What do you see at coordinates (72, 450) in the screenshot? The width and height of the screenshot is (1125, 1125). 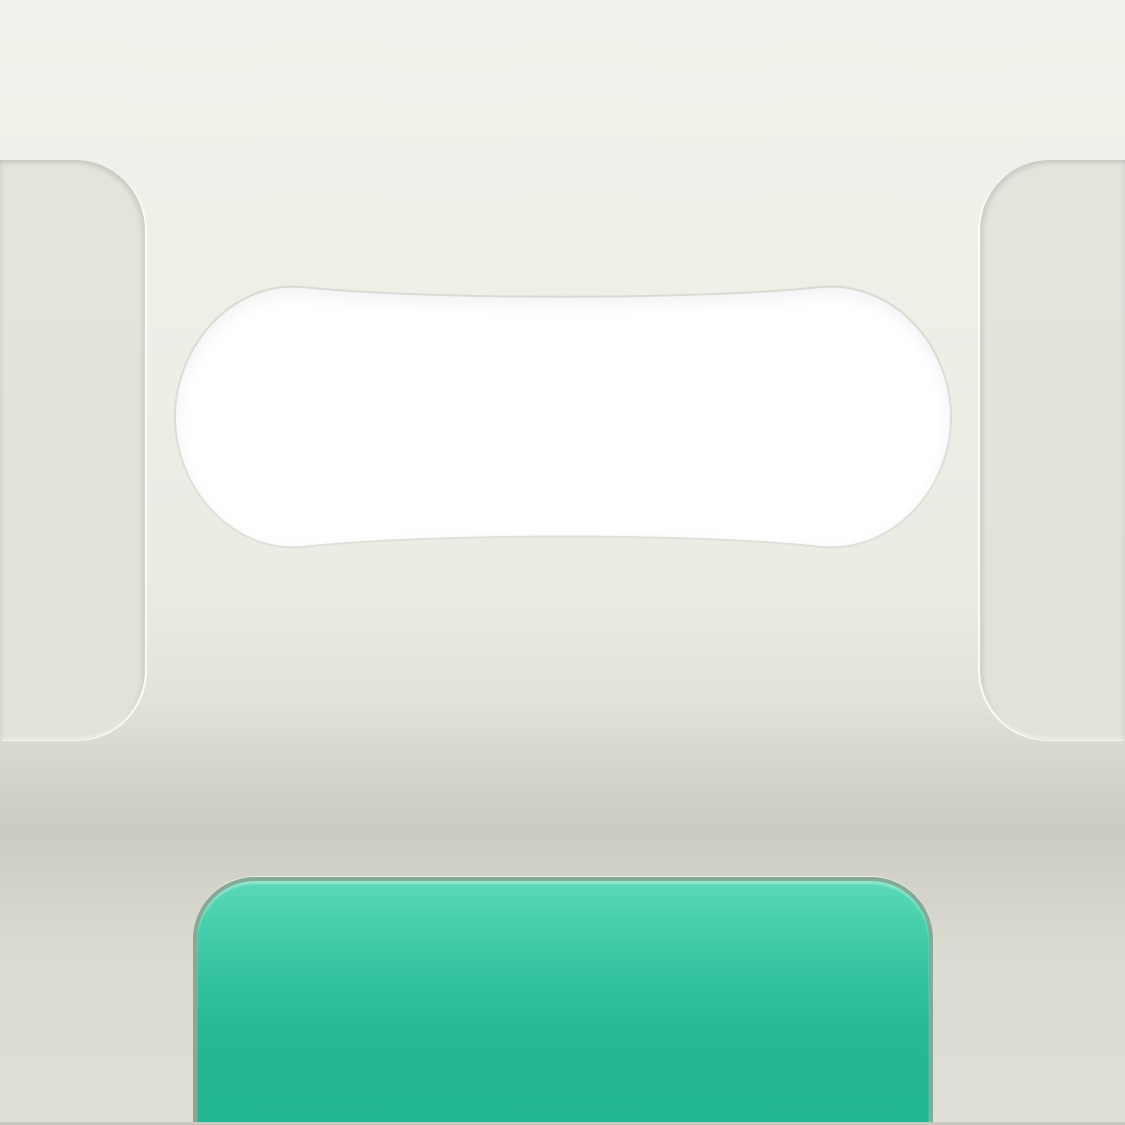 I see `left-side-panel` at bounding box center [72, 450].